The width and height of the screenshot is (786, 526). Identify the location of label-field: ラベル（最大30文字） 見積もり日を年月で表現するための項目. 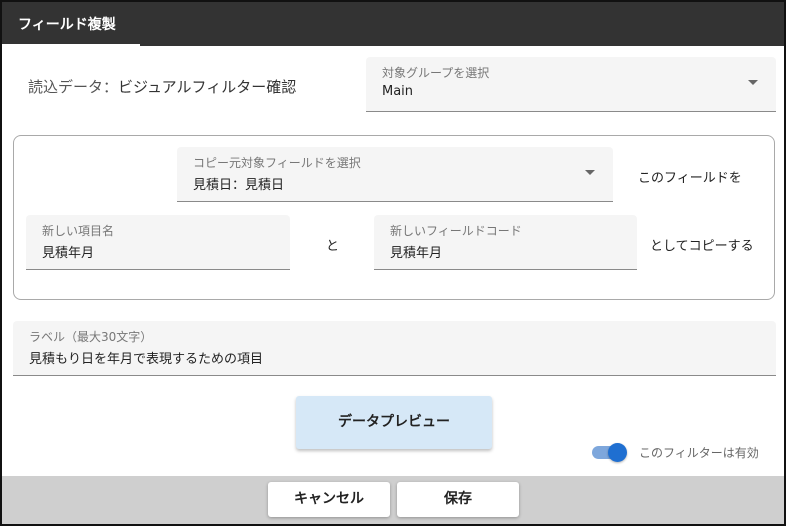
(394, 348).